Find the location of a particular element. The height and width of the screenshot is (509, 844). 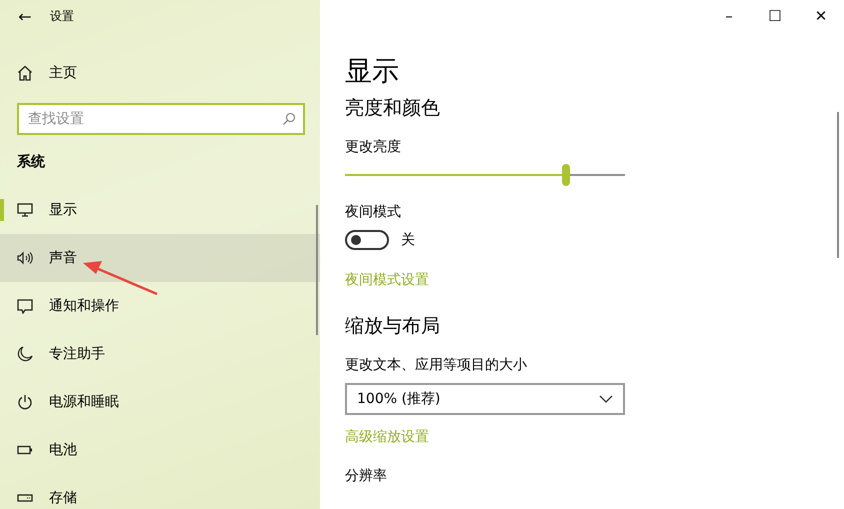

speaker-icon is located at coordinates (25, 258).